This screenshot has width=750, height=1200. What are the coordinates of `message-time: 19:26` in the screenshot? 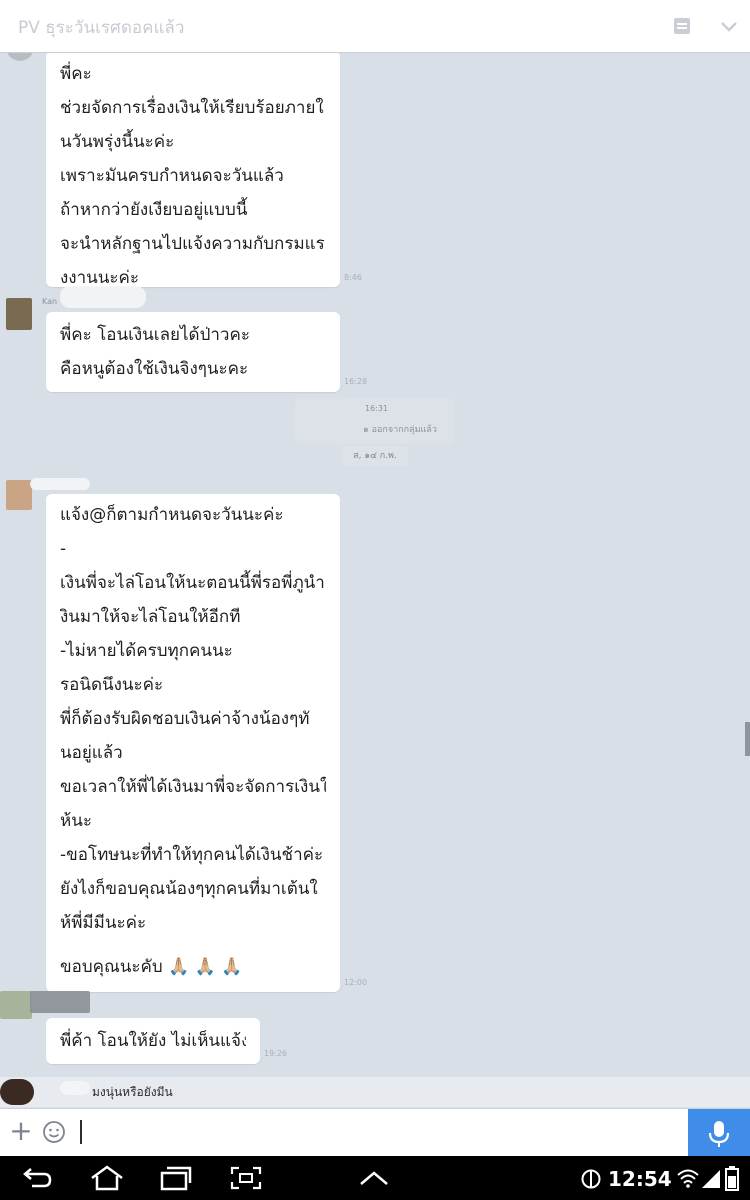 It's located at (276, 1053).